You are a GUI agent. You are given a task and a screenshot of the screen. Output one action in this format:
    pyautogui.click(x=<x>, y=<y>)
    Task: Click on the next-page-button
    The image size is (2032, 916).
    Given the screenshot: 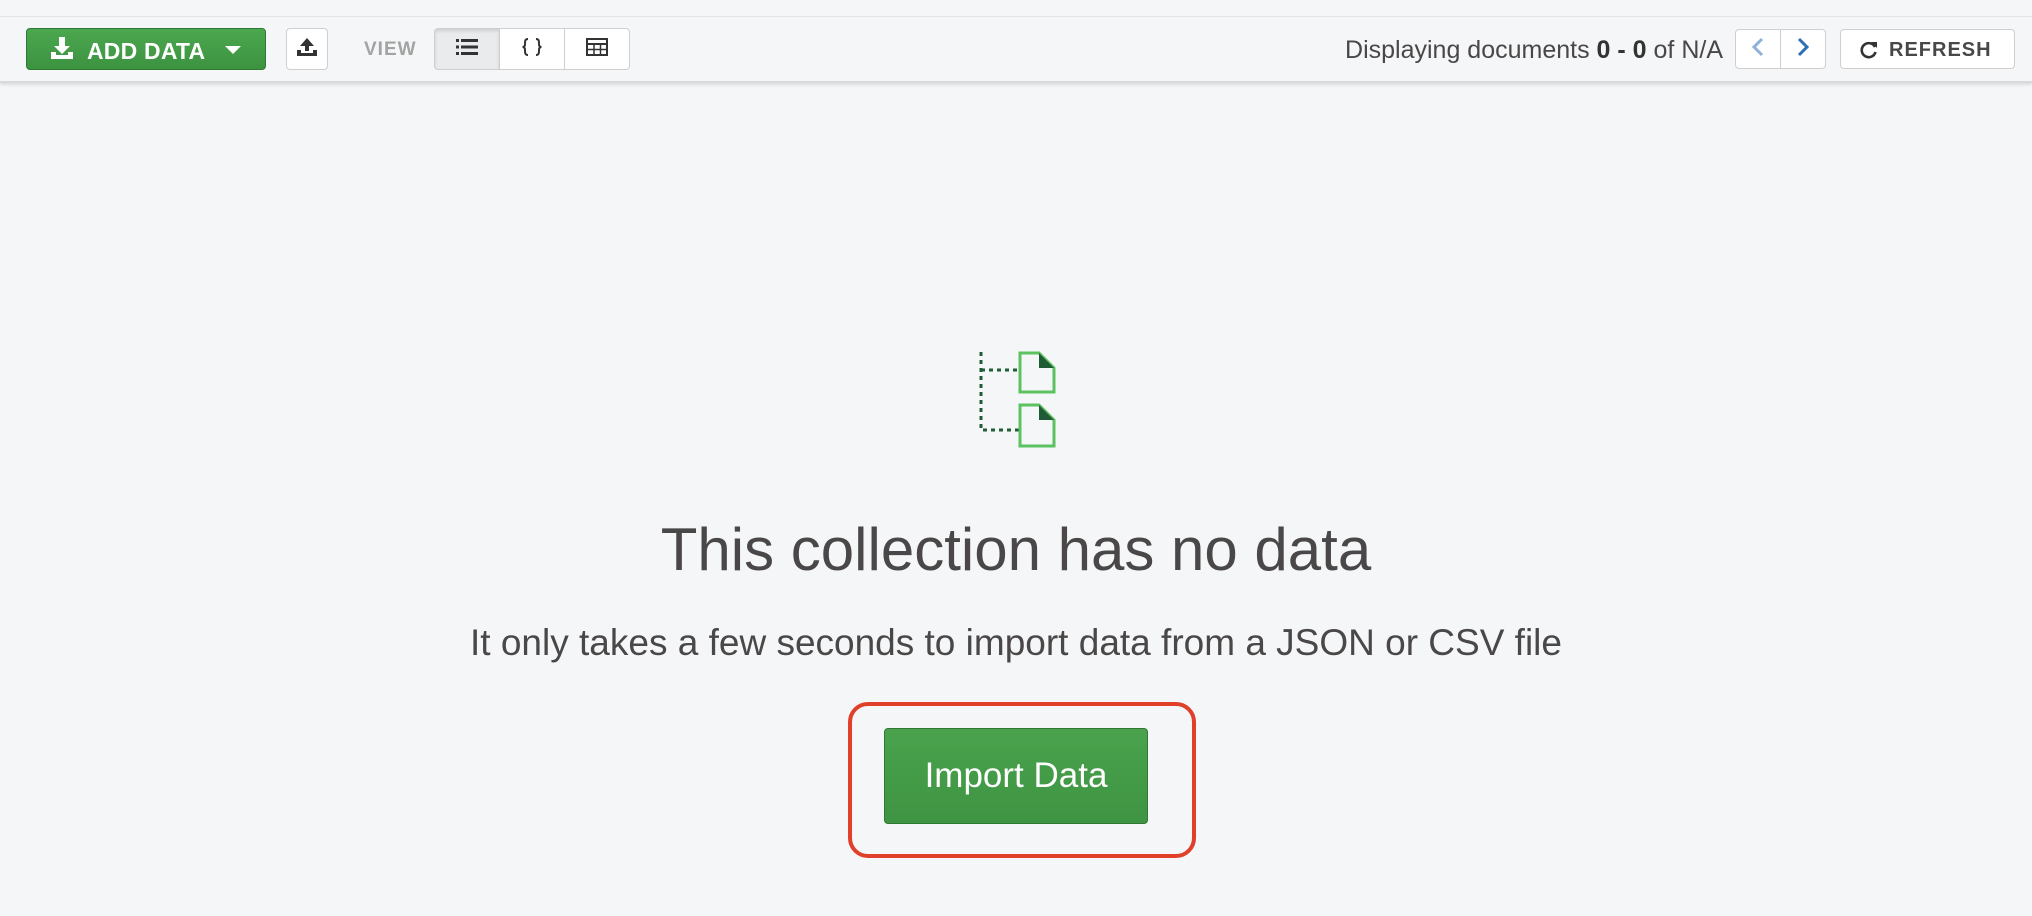 What is the action you would take?
    pyautogui.click(x=1803, y=49)
    